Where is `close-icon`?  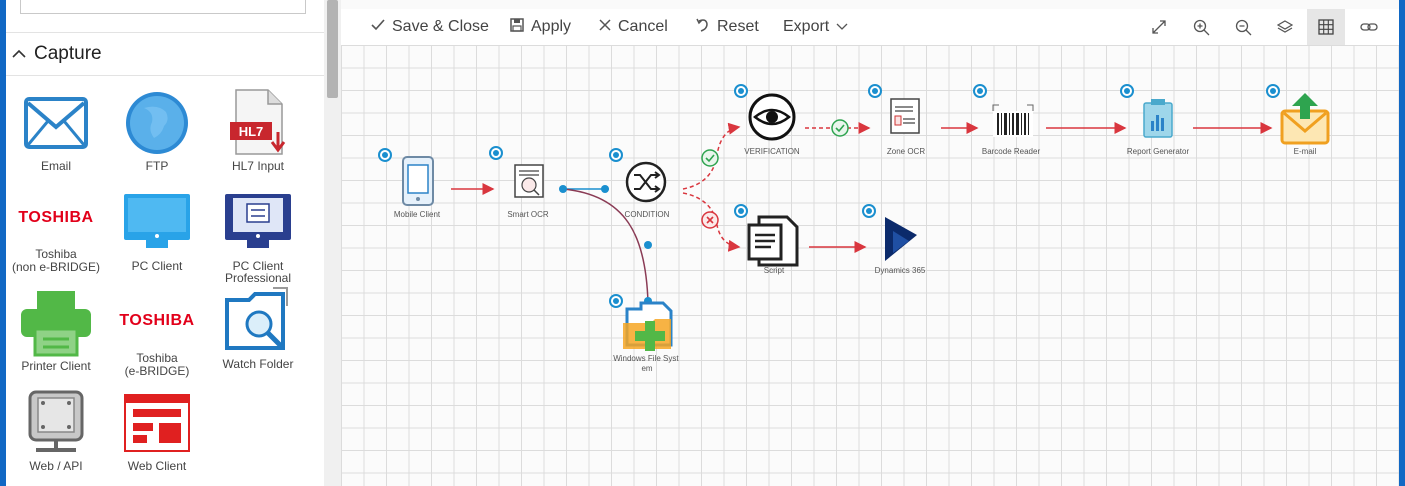 close-icon is located at coordinates (605, 27).